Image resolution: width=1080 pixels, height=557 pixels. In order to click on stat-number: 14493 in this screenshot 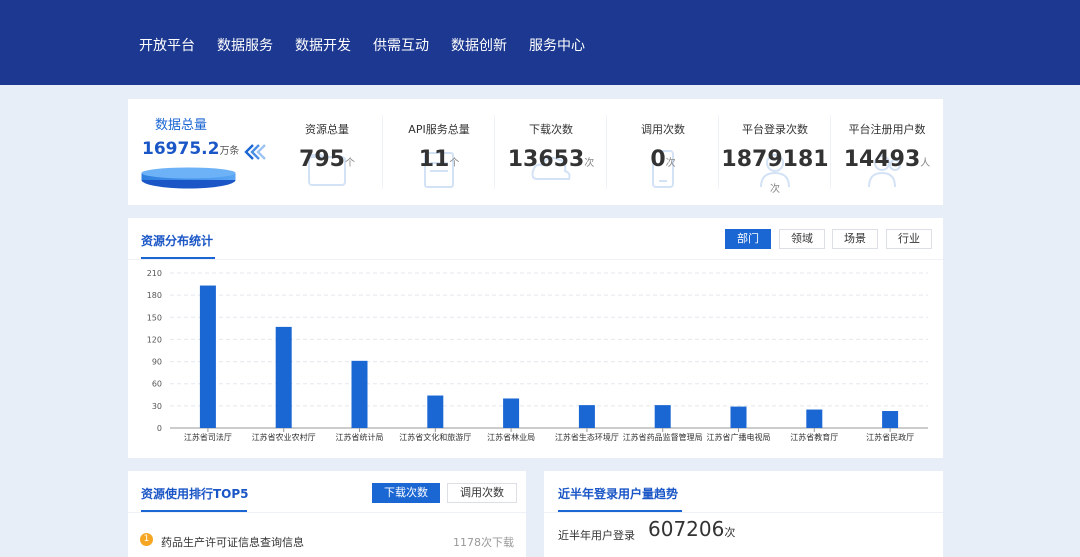, I will do `click(882, 159)`.